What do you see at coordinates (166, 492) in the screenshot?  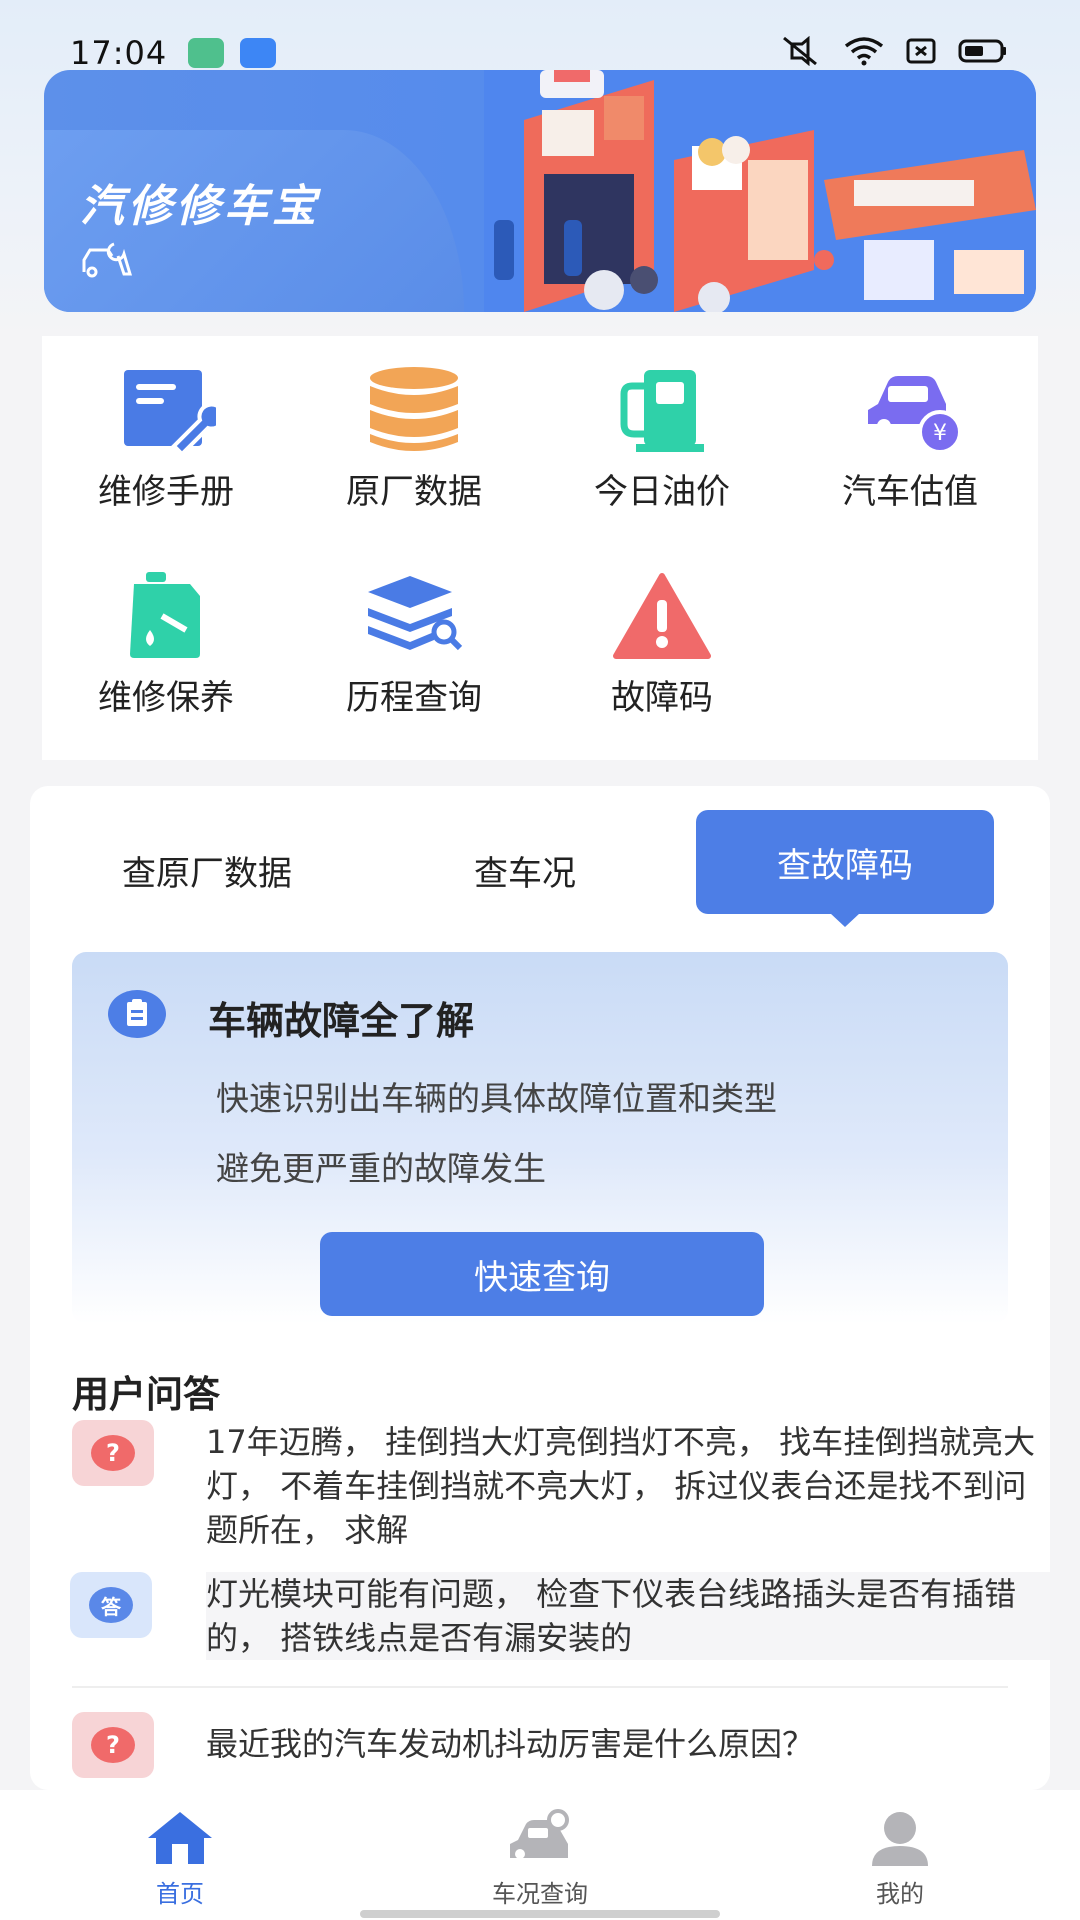 I see `service-label: 维修手册` at bounding box center [166, 492].